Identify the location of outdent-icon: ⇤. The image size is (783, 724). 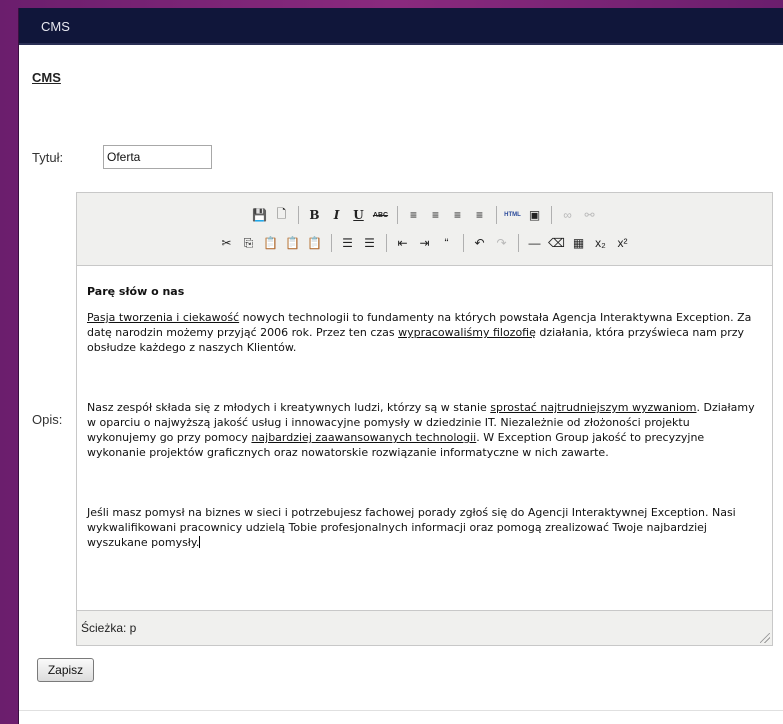
(403, 243).